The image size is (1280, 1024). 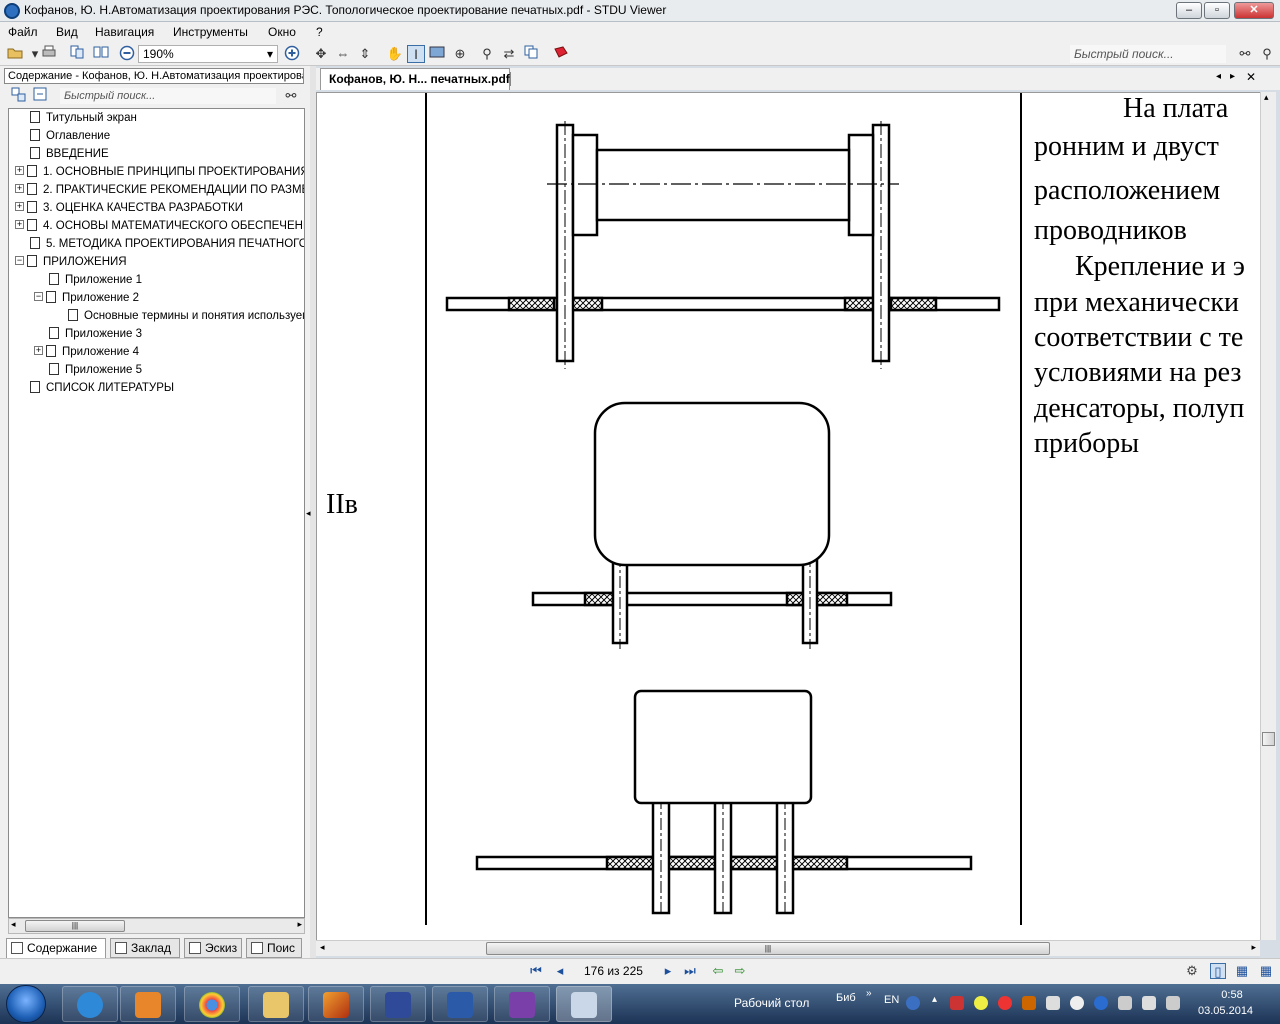 What do you see at coordinates (343, 54) in the screenshot?
I see `fit-width-icon: ⇔` at bounding box center [343, 54].